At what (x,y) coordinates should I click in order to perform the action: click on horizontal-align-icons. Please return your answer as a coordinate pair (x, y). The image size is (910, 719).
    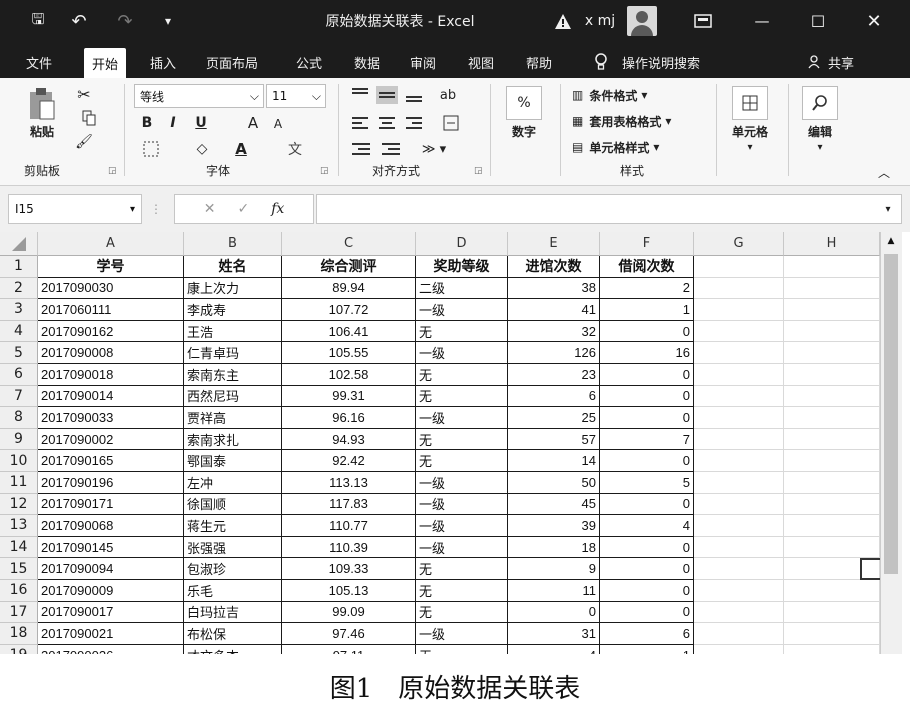
    Looking at the image, I should click on (390, 123).